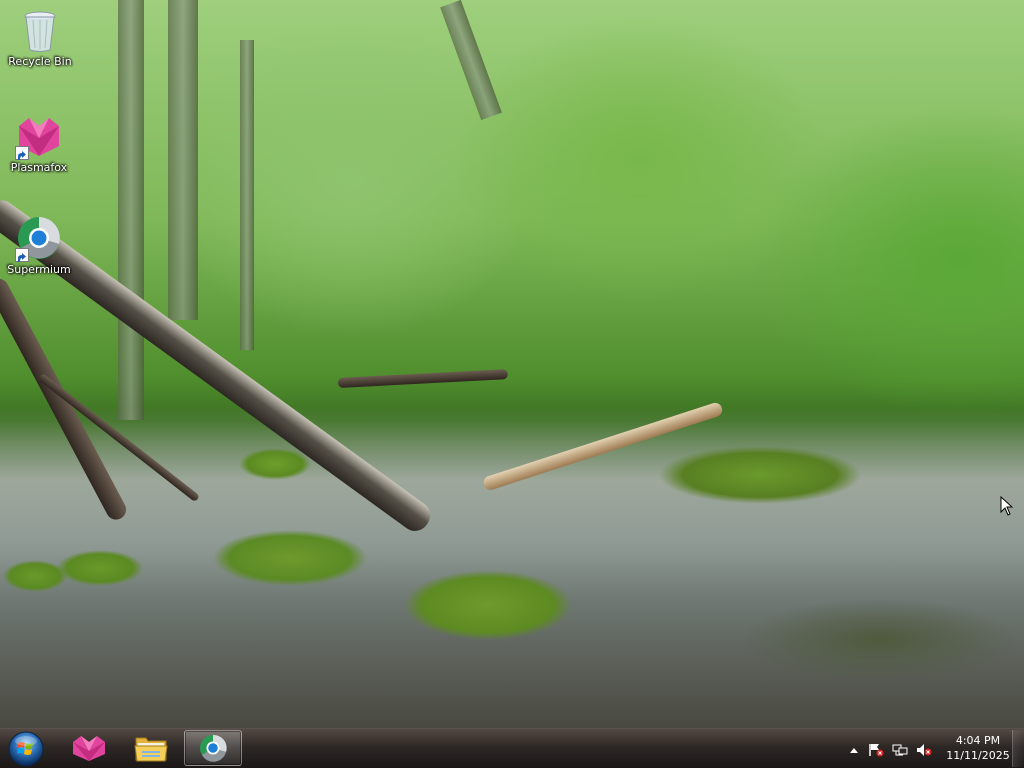  I want to click on taskbar-button-supermium, so click(213, 748).